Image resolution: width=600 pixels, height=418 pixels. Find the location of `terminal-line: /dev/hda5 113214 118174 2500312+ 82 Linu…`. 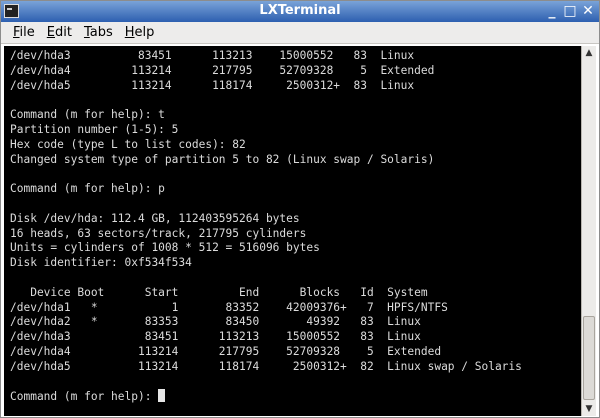

terminal-line: /dev/hda5 113214 118174 2500312+ 82 Linu… is located at coordinates (266, 366).